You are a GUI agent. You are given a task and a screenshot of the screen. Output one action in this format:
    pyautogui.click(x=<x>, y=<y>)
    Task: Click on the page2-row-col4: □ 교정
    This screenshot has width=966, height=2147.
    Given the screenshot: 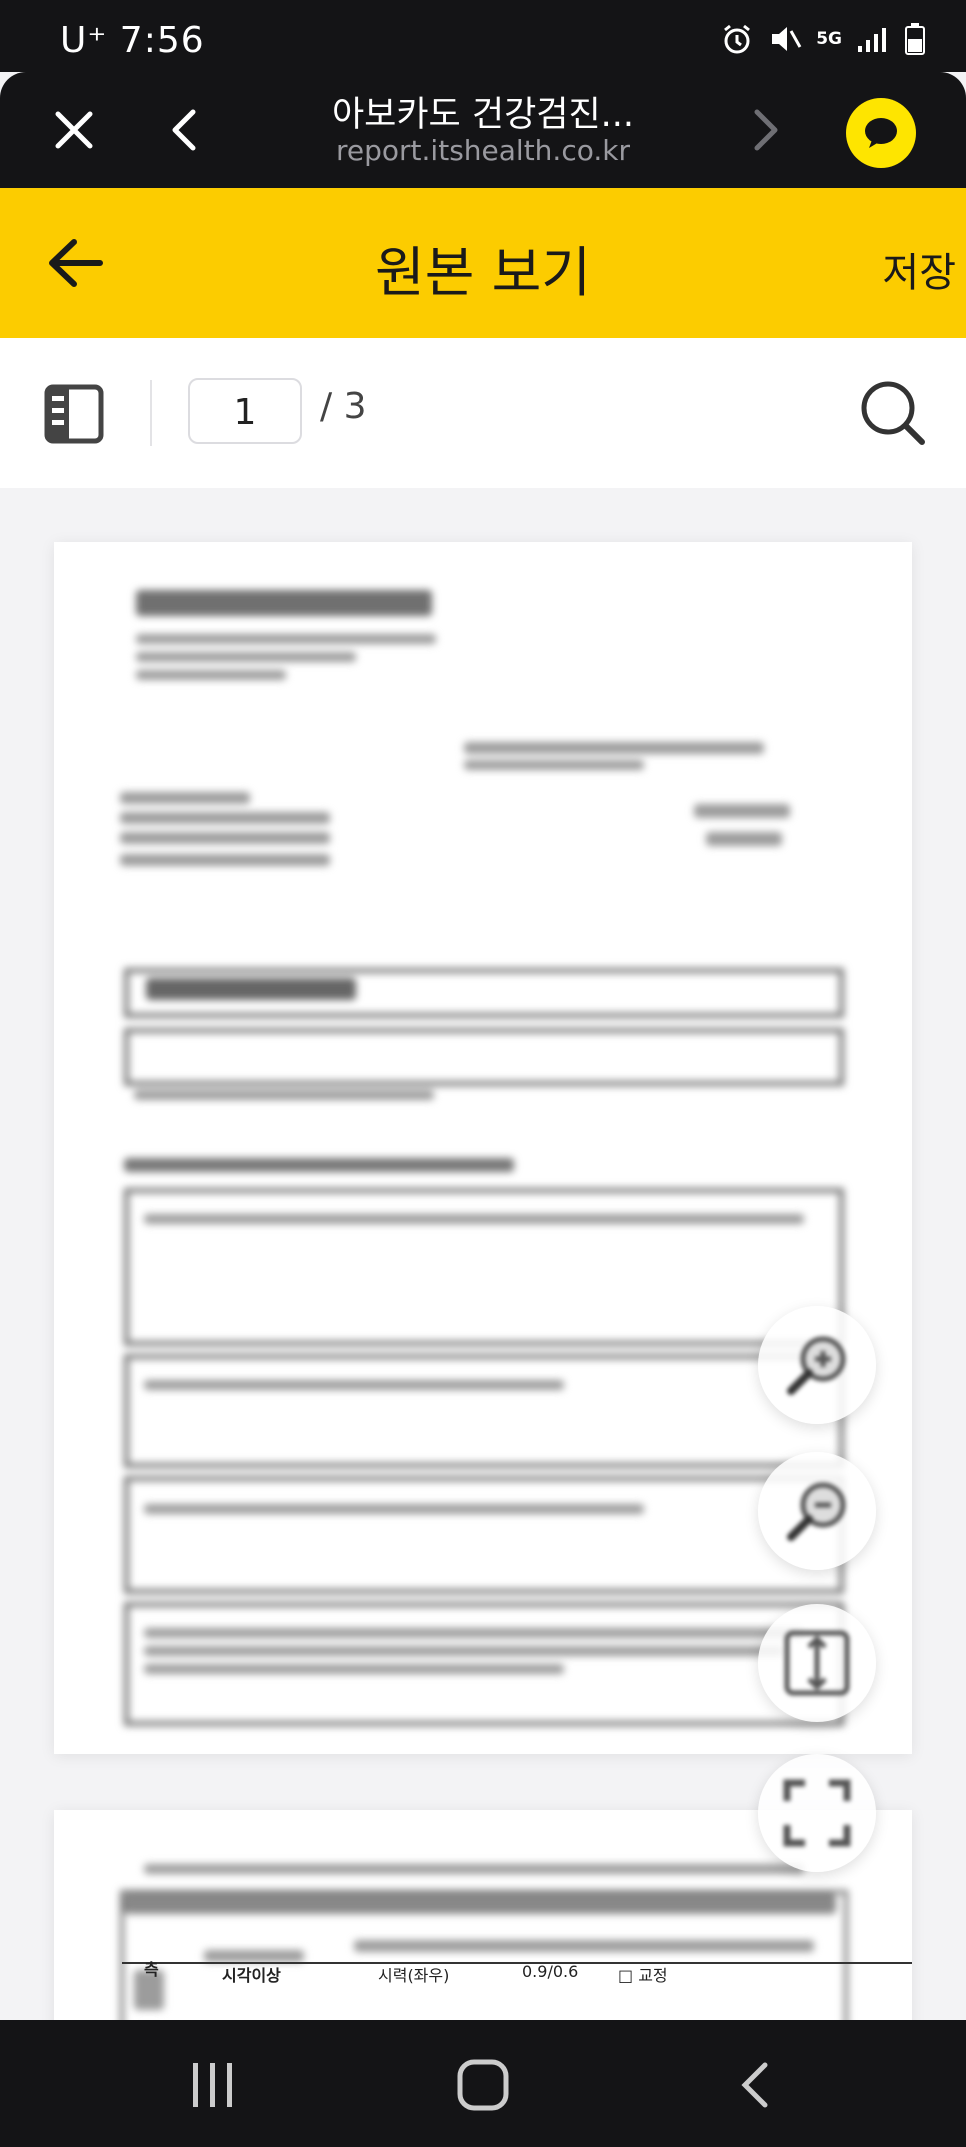 What is the action you would take?
    pyautogui.click(x=643, y=1975)
    